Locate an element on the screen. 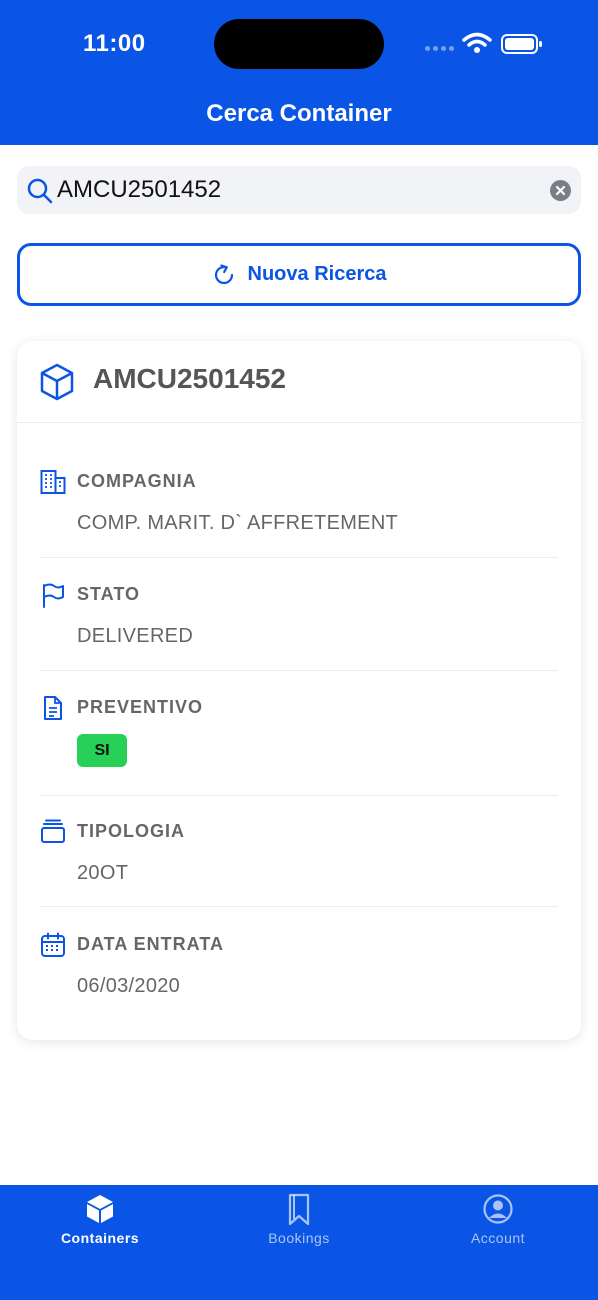 This screenshot has height=1300, width=598. top-bar: 11:00 Cerca Container is located at coordinates (299, 72).